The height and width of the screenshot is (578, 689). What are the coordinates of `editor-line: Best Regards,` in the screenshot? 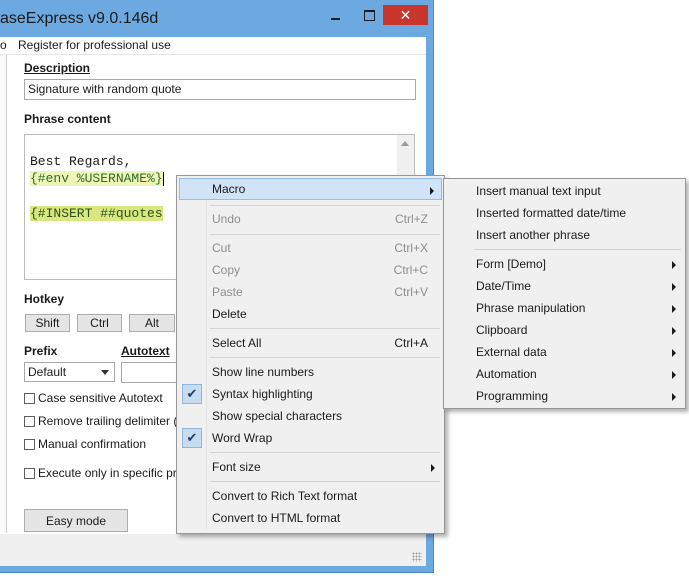 It's located at (81, 161).